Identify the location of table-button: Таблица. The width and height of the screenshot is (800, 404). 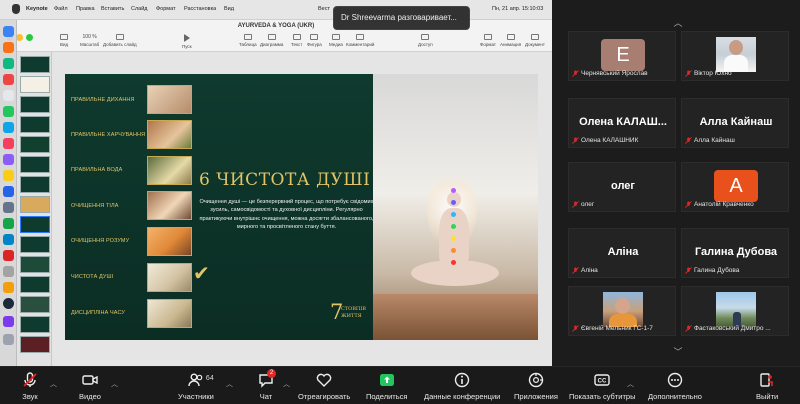
(248, 40).